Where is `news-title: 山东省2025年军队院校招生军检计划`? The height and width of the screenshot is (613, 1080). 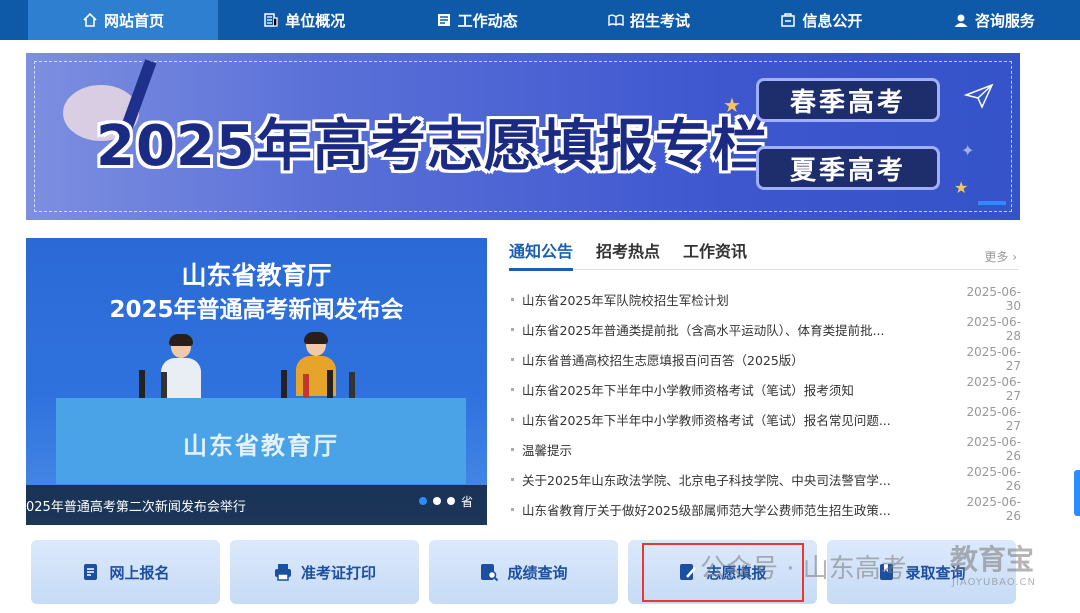 news-title: 山东省2025年军队院校招生军检计划 is located at coordinates (625, 300).